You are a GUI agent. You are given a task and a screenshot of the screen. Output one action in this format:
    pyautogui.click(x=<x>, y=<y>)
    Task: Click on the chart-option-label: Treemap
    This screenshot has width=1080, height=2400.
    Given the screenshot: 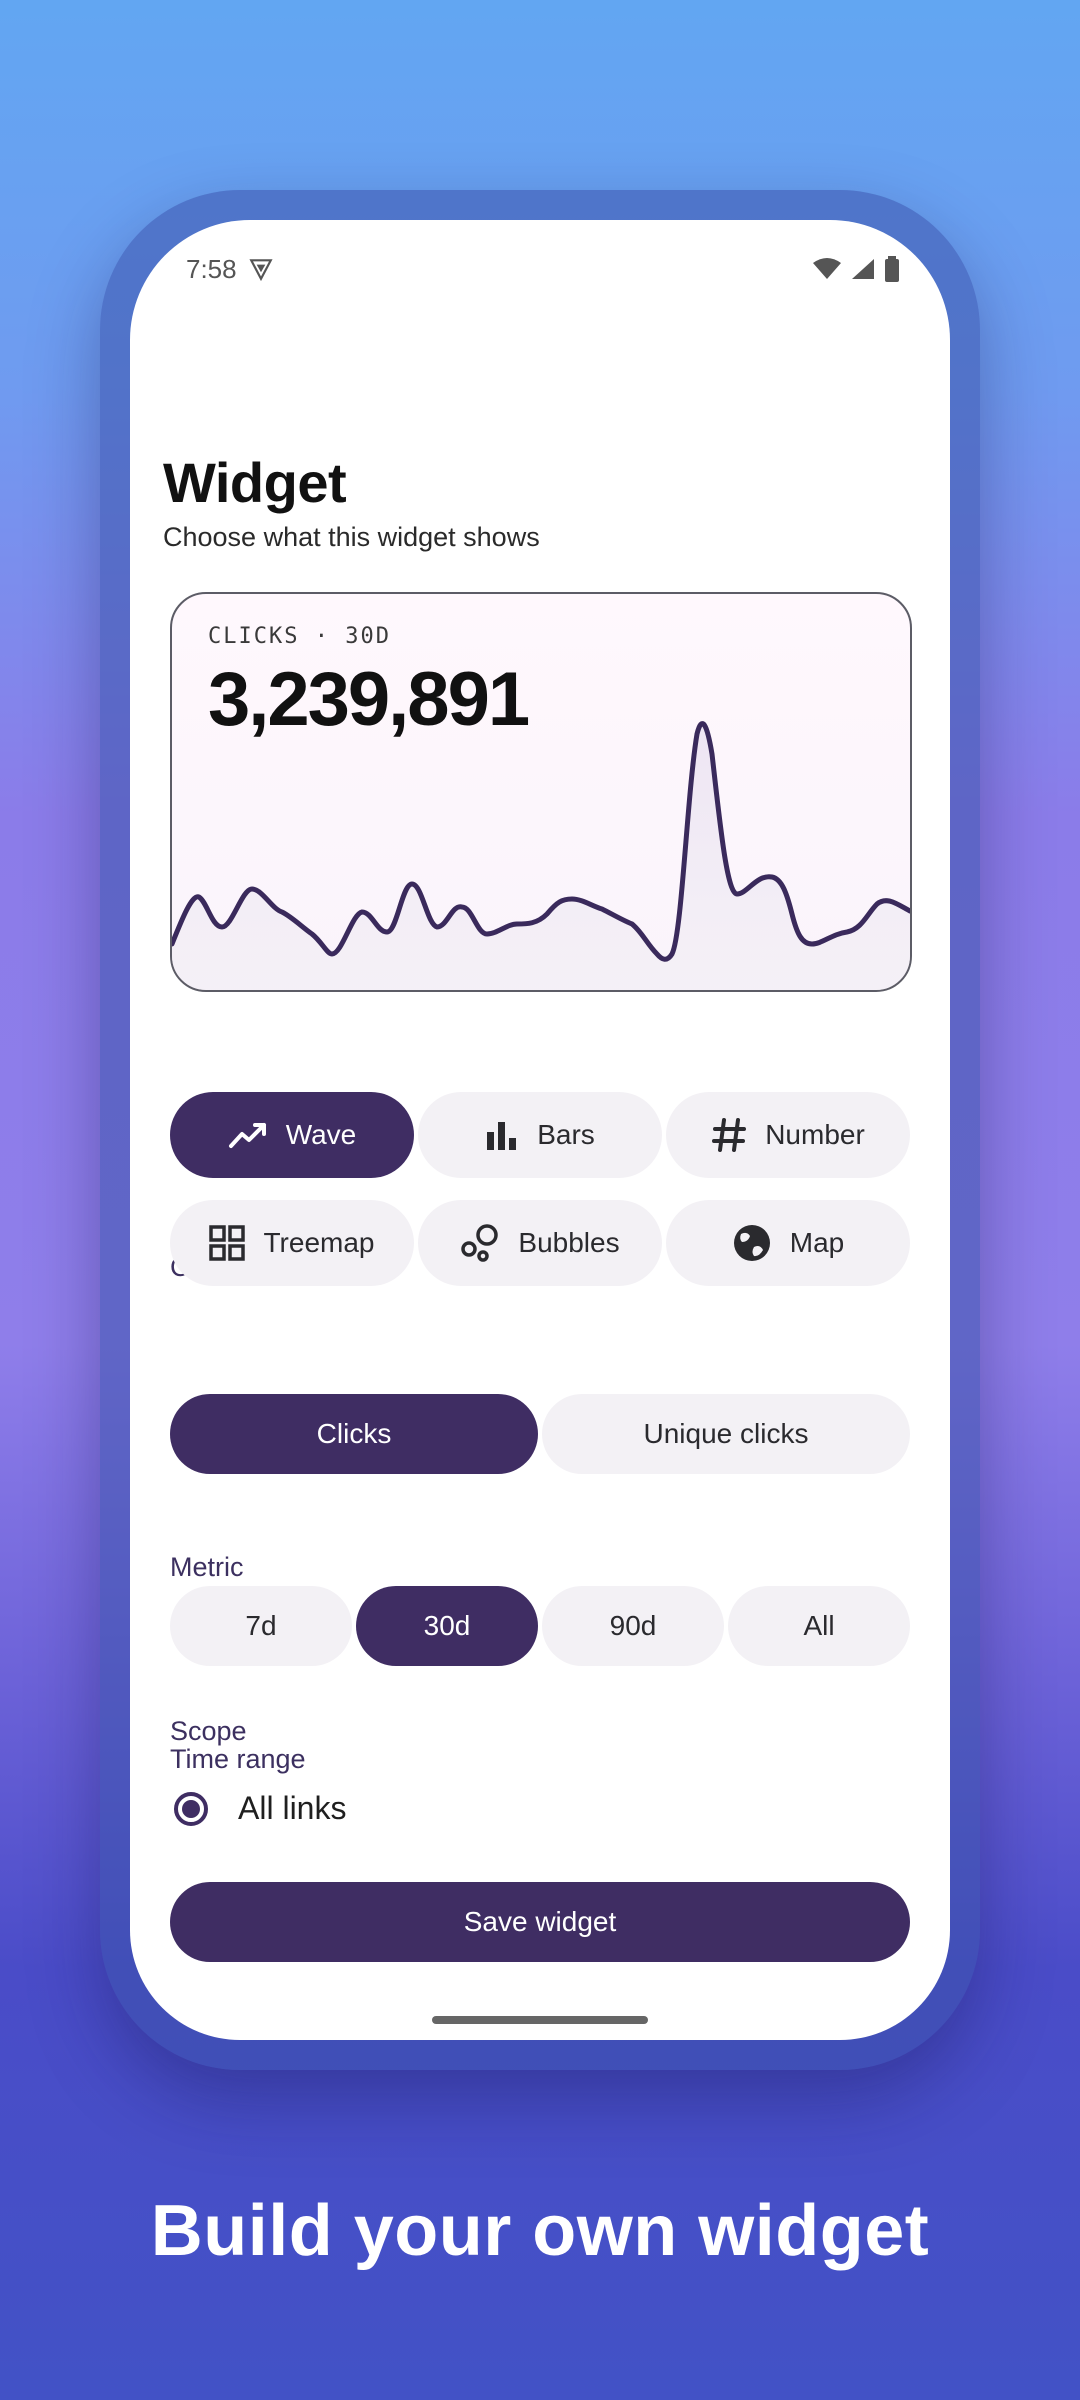 What is the action you would take?
    pyautogui.click(x=319, y=1242)
    